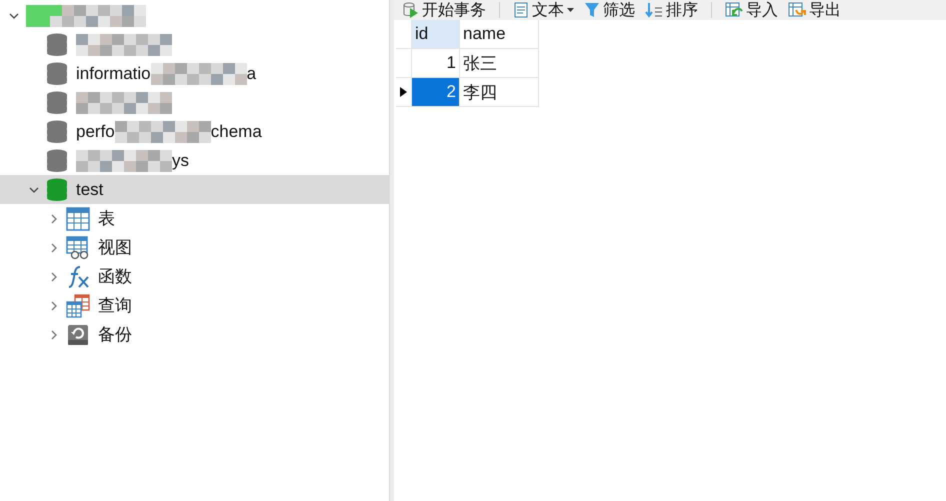  Describe the element at coordinates (115, 248) in the screenshot. I see `tree-item-label: 视图` at that location.